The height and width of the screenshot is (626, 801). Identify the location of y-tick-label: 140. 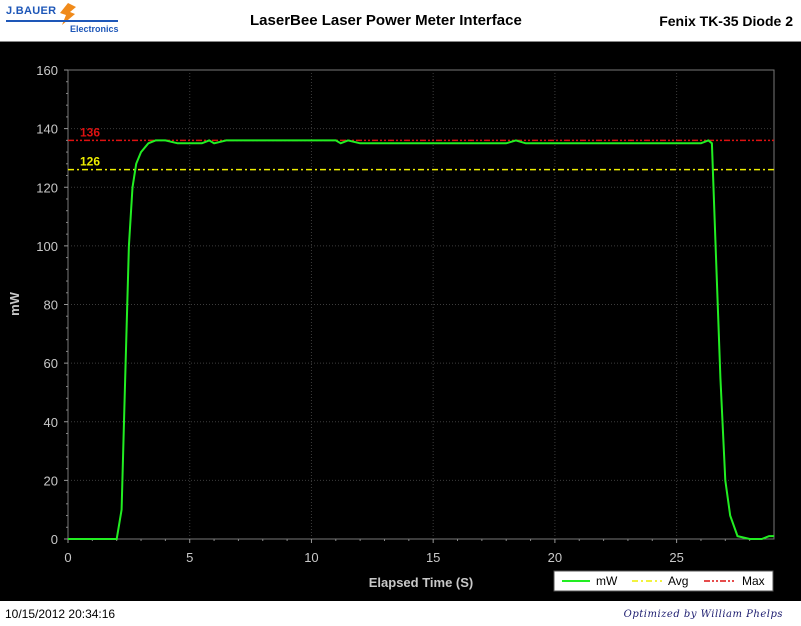
(47, 129).